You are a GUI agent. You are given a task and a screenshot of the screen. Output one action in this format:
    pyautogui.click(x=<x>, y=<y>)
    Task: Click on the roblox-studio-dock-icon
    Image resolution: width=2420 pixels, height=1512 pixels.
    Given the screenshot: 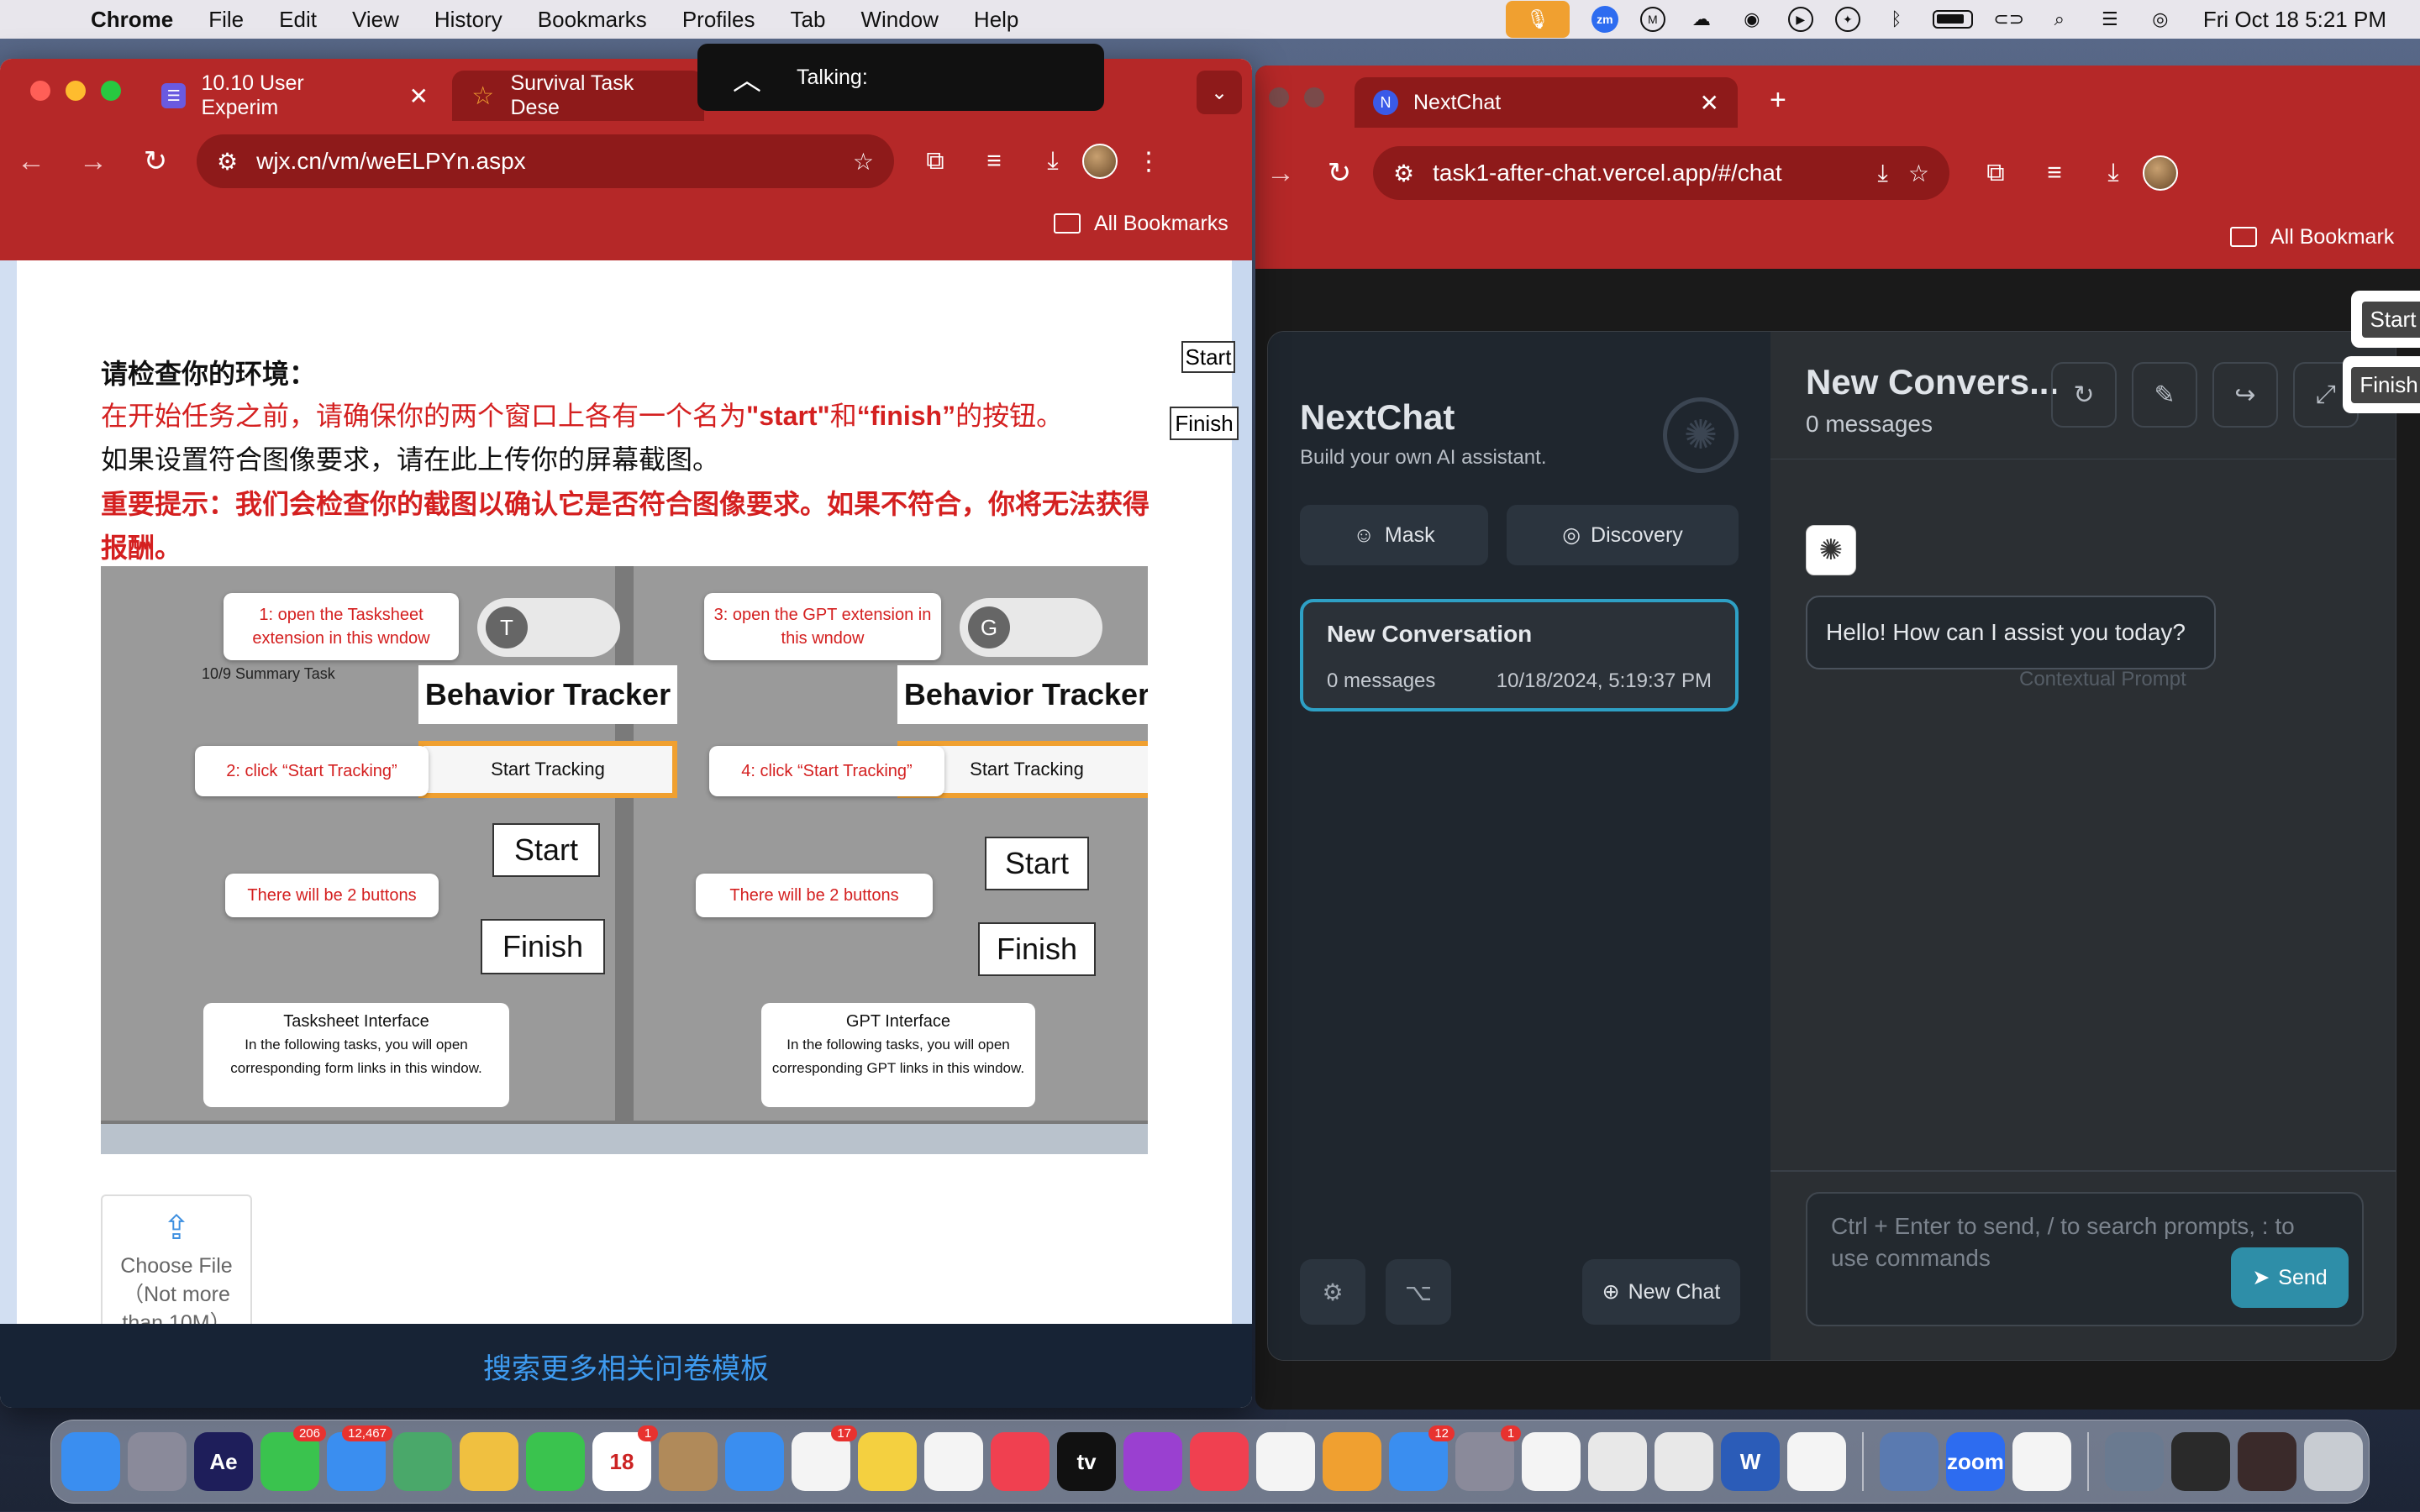 What is the action you would take?
    pyautogui.click(x=1684, y=1461)
    